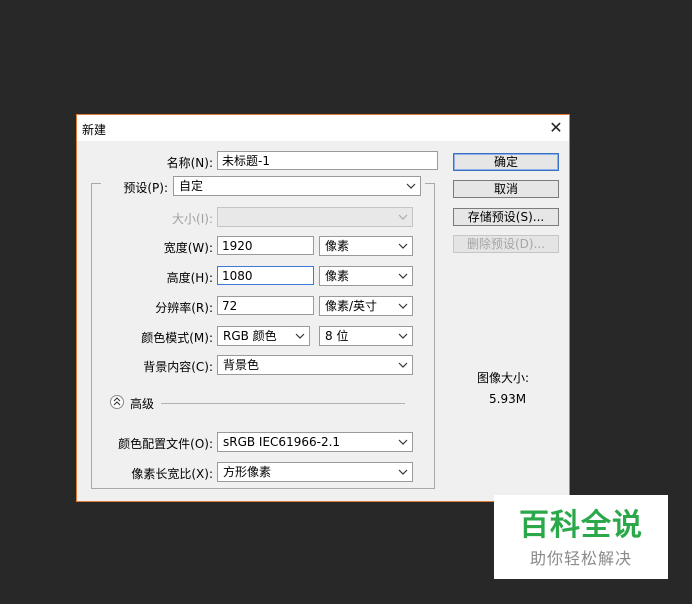 The image size is (692, 604). I want to click on preset-select: 自定, so click(297, 186).